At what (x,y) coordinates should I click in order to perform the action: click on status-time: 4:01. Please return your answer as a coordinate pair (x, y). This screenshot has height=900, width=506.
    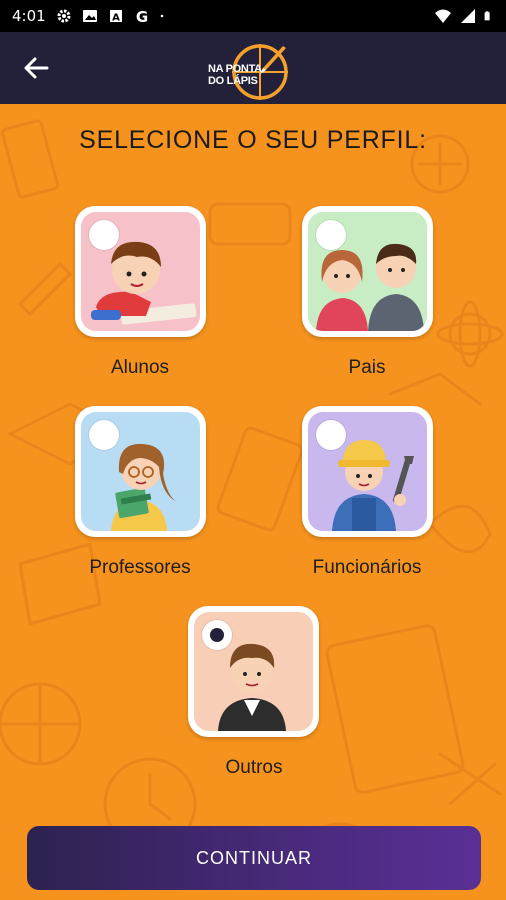
    Looking at the image, I should click on (29, 16).